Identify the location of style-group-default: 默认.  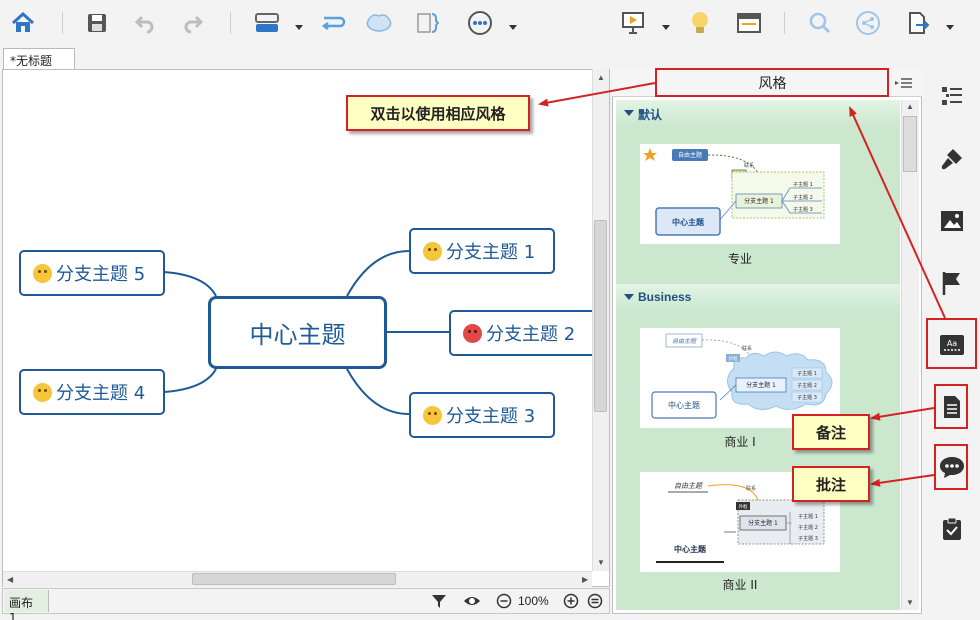
(758, 113).